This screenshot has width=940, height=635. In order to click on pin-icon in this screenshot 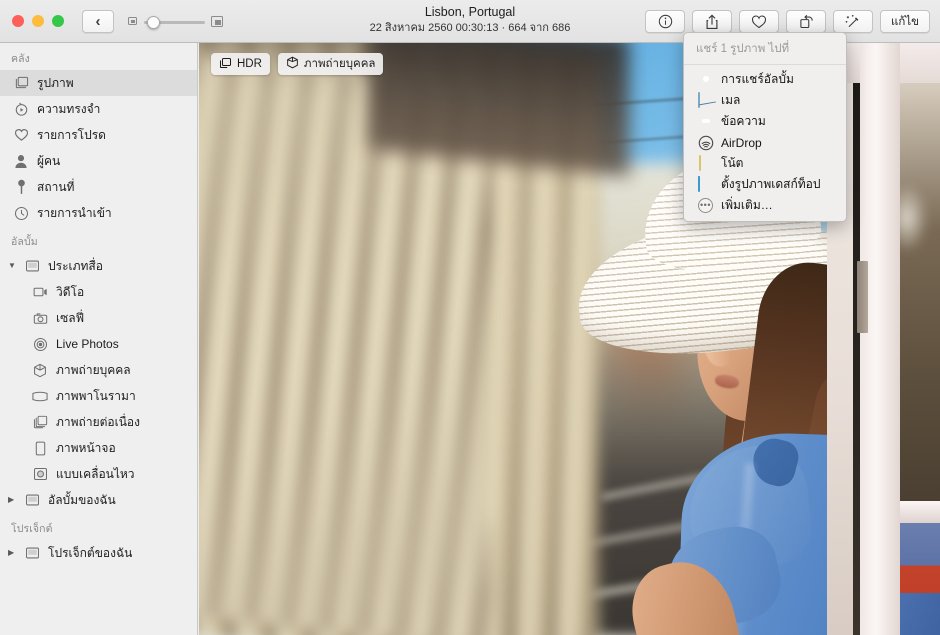, I will do `click(21, 187)`.